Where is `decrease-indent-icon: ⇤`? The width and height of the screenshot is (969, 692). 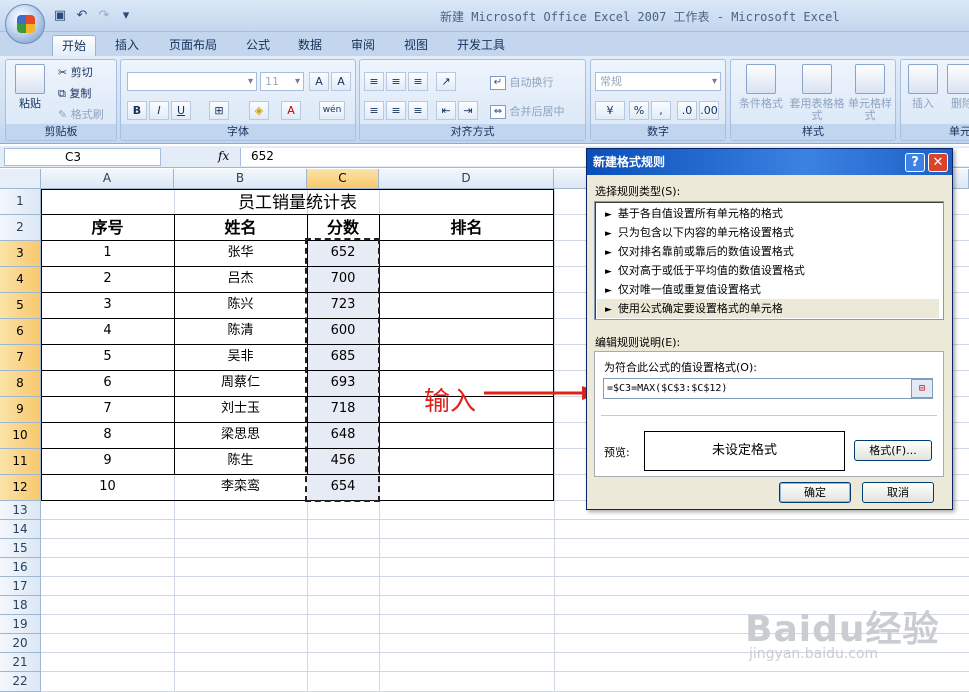 decrease-indent-icon: ⇤ is located at coordinates (446, 110).